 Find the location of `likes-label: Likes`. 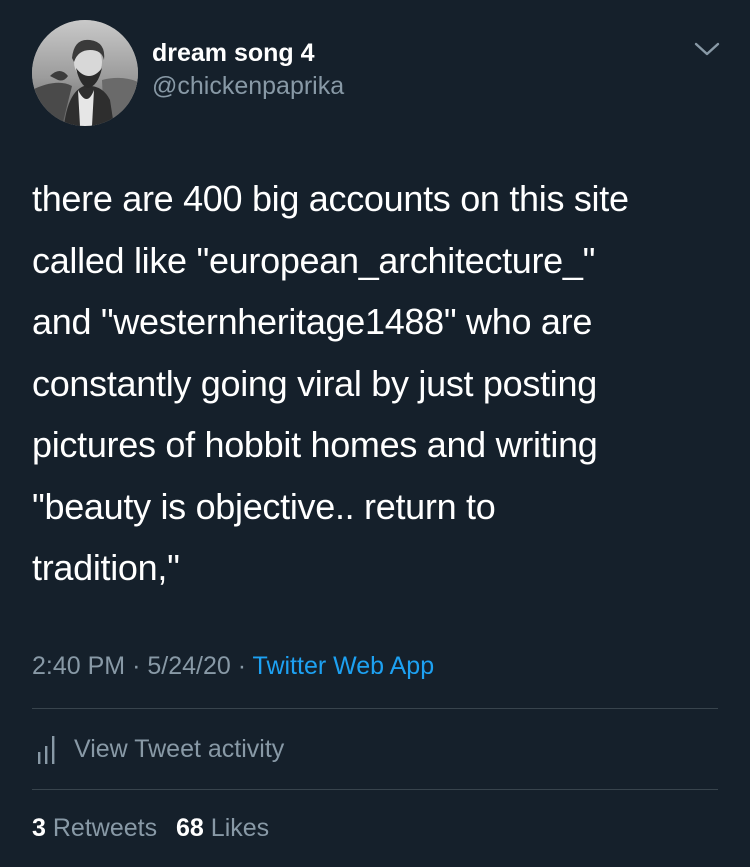

likes-label: Likes is located at coordinates (240, 828).